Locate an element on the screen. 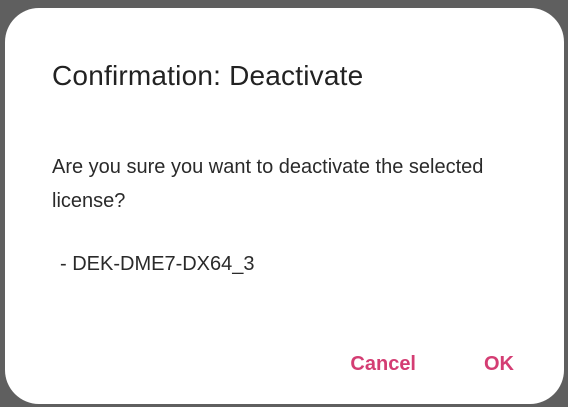  license-item: - DEK-DME7-DX64_3 is located at coordinates (157, 264).